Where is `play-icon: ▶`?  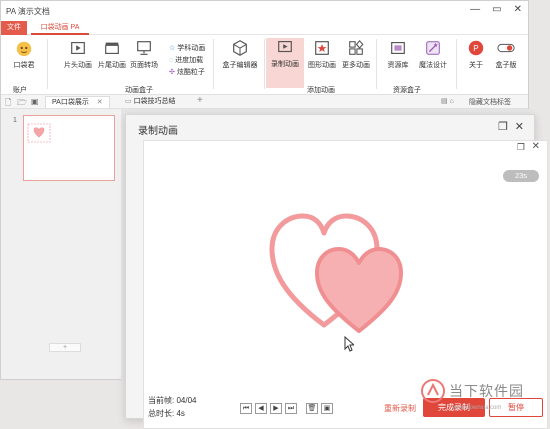
play-icon: ▶ is located at coordinates (276, 408).